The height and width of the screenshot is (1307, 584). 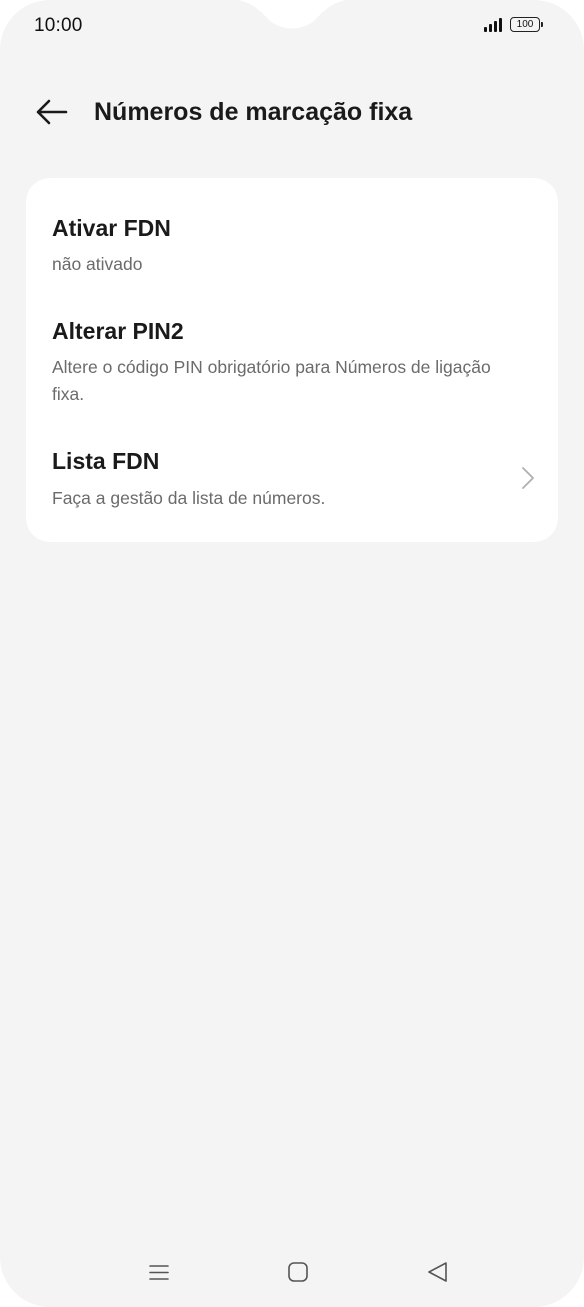 I want to click on nav-menu-button, so click(x=159, y=1272).